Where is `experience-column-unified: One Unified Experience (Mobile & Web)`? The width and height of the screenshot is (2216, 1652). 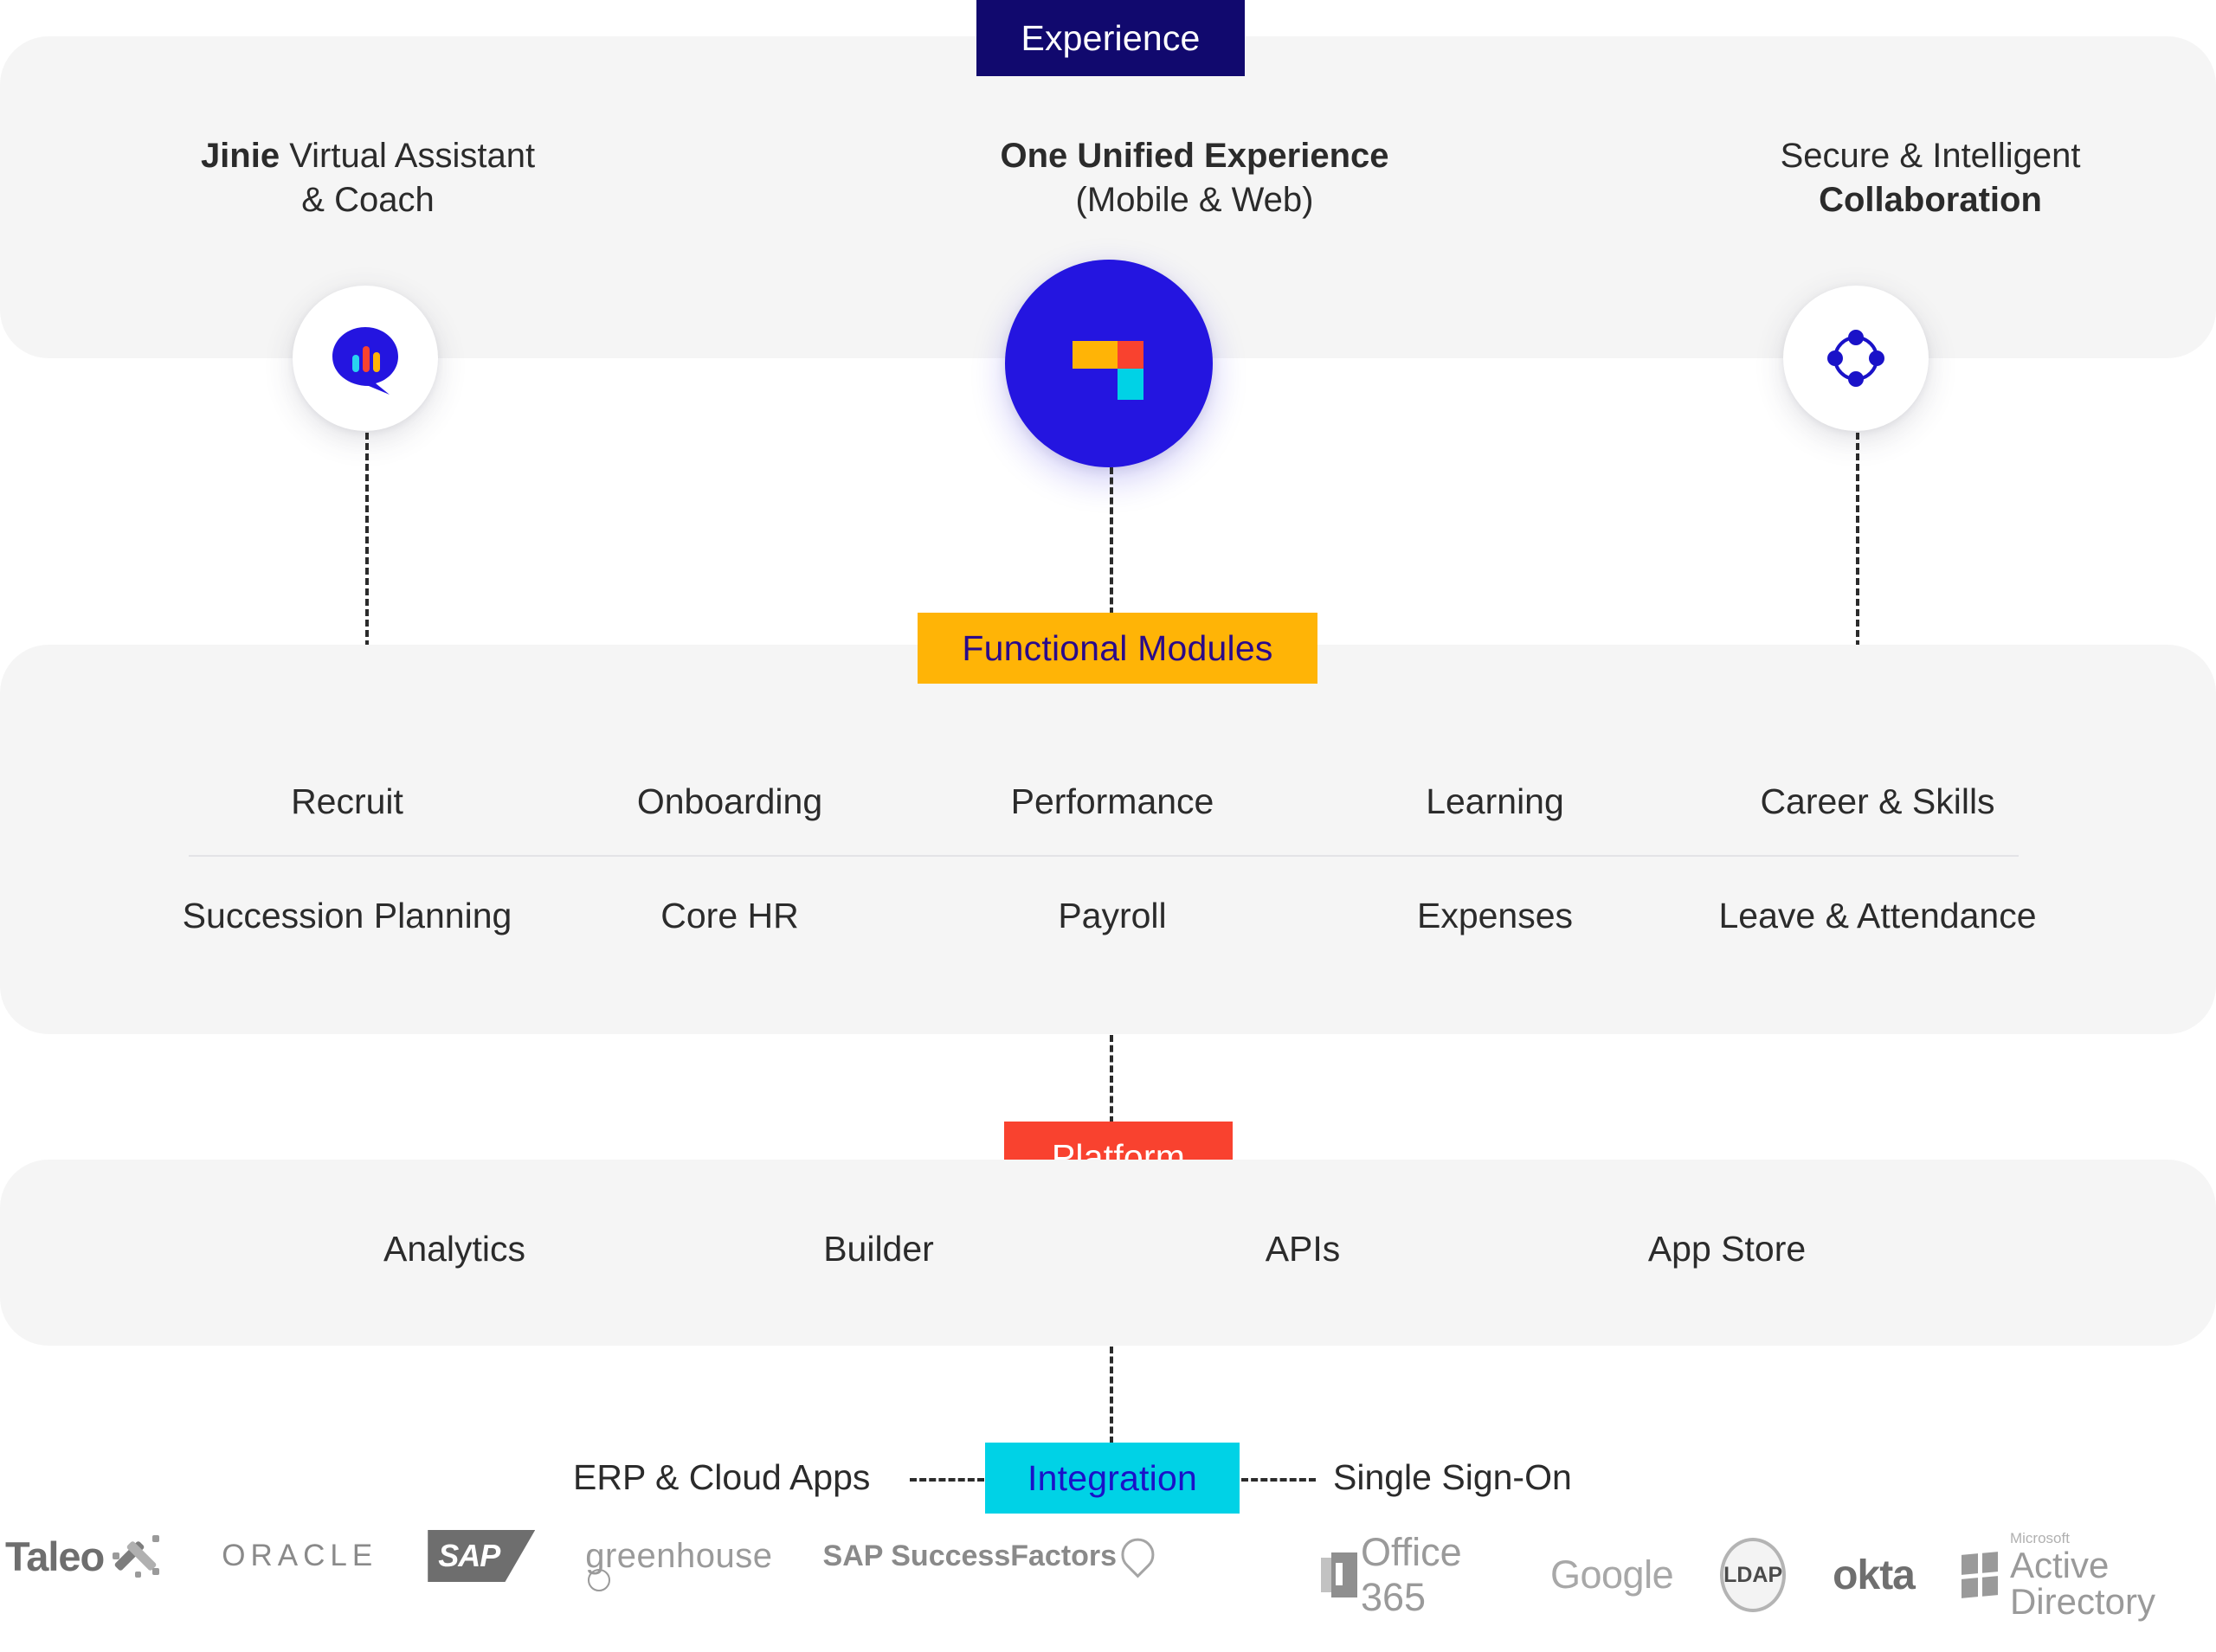 experience-column-unified: One Unified Experience (Mobile & Web) is located at coordinates (1195, 178).